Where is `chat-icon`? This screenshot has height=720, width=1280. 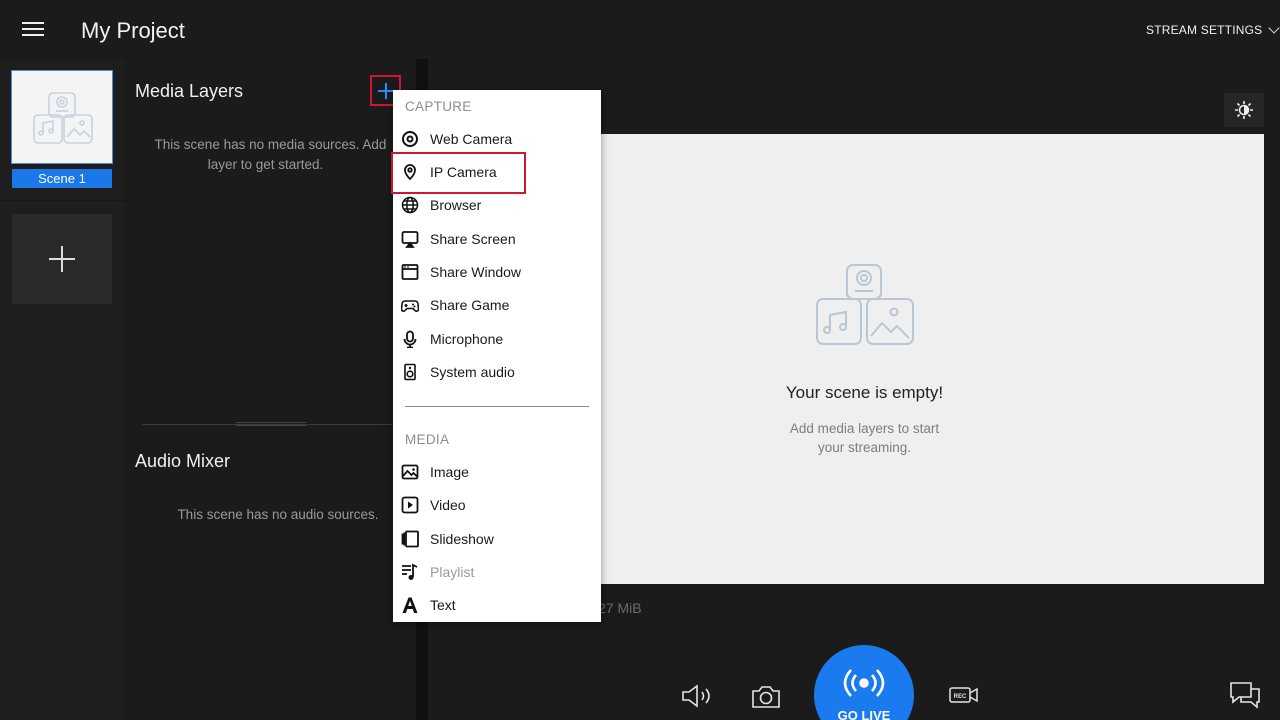
chat-icon is located at coordinates (1245, 695).